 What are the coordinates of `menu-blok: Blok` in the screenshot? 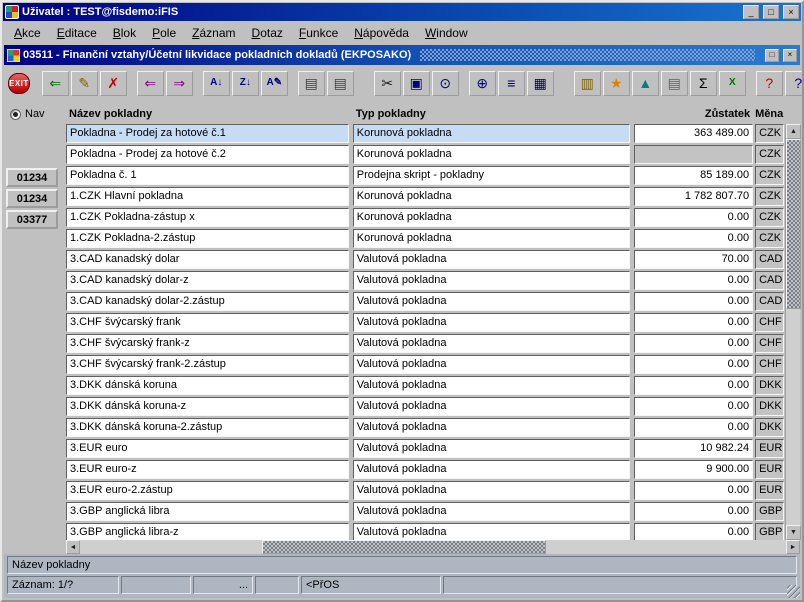 It's located at (124, 33).